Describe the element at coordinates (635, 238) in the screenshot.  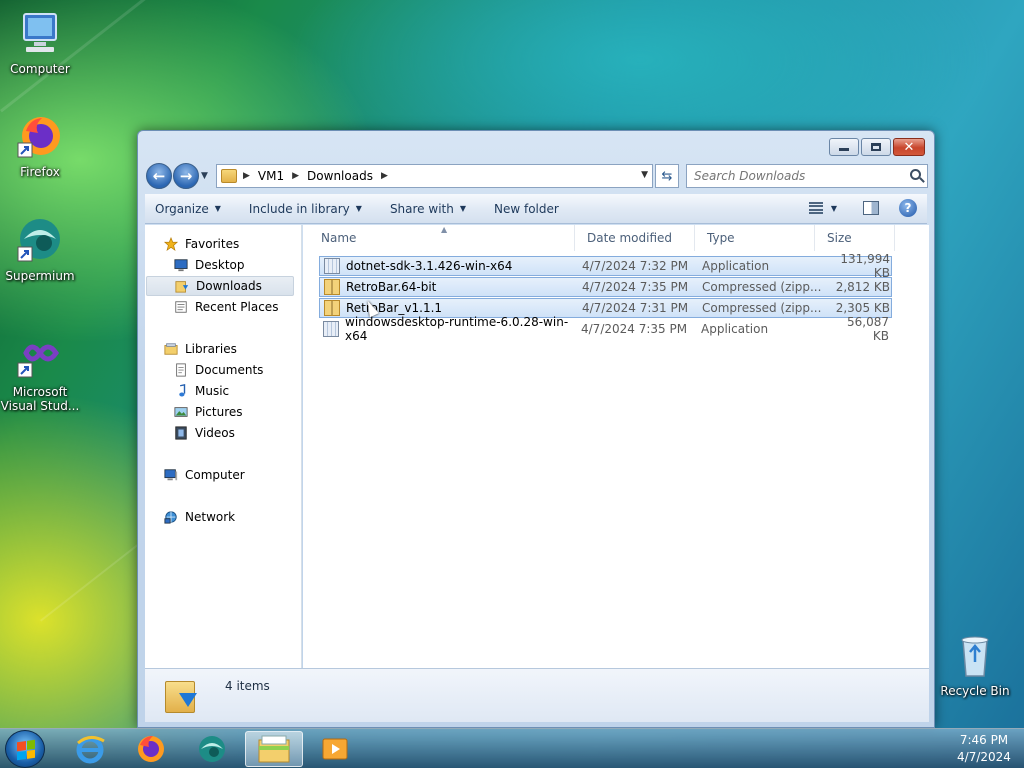
I see `column-header-date: Date modified` at that location.